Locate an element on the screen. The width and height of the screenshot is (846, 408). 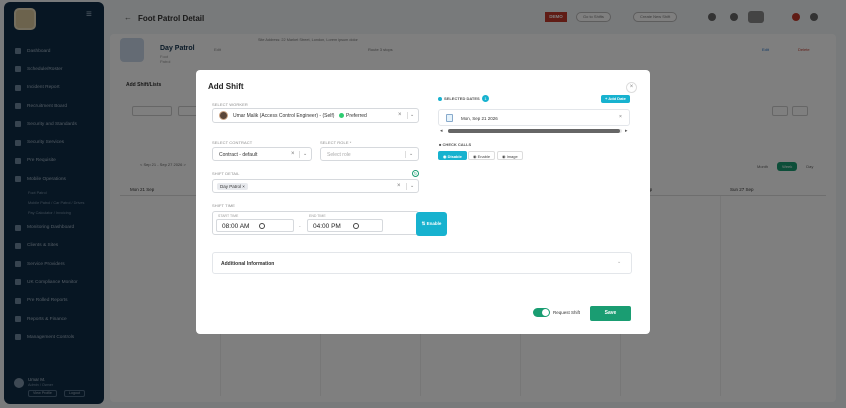
calendar-icon is located at coordinates (449, 118).